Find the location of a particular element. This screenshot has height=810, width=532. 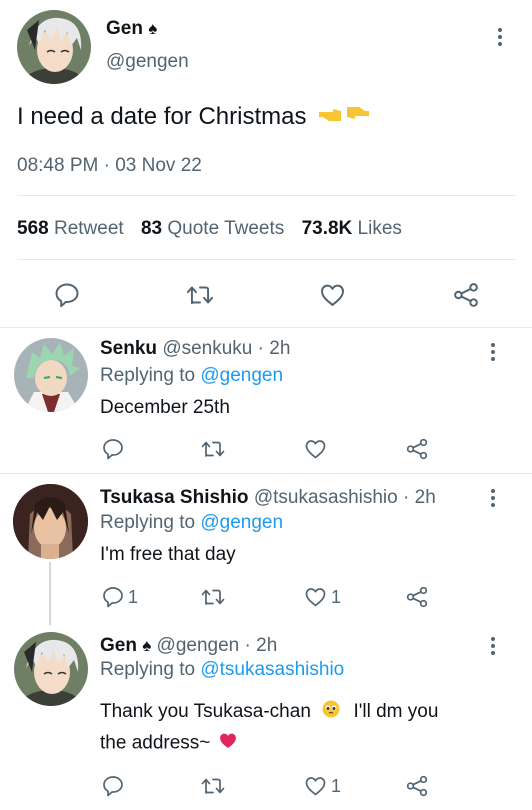

main-stats: 568 Retweet 83 Quote Tweets 73.8K Likes is located at coordinates (209, 229).